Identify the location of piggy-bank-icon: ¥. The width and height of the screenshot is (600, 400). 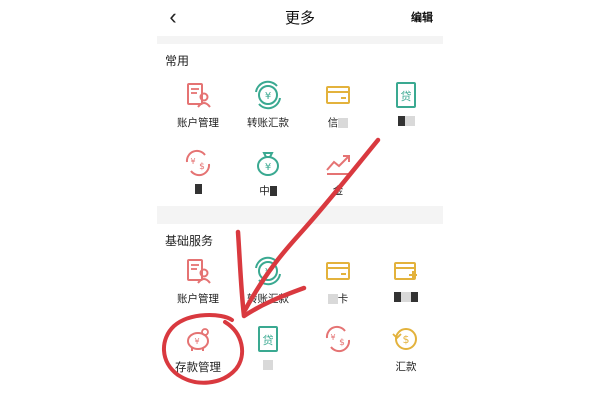
(198, 339).